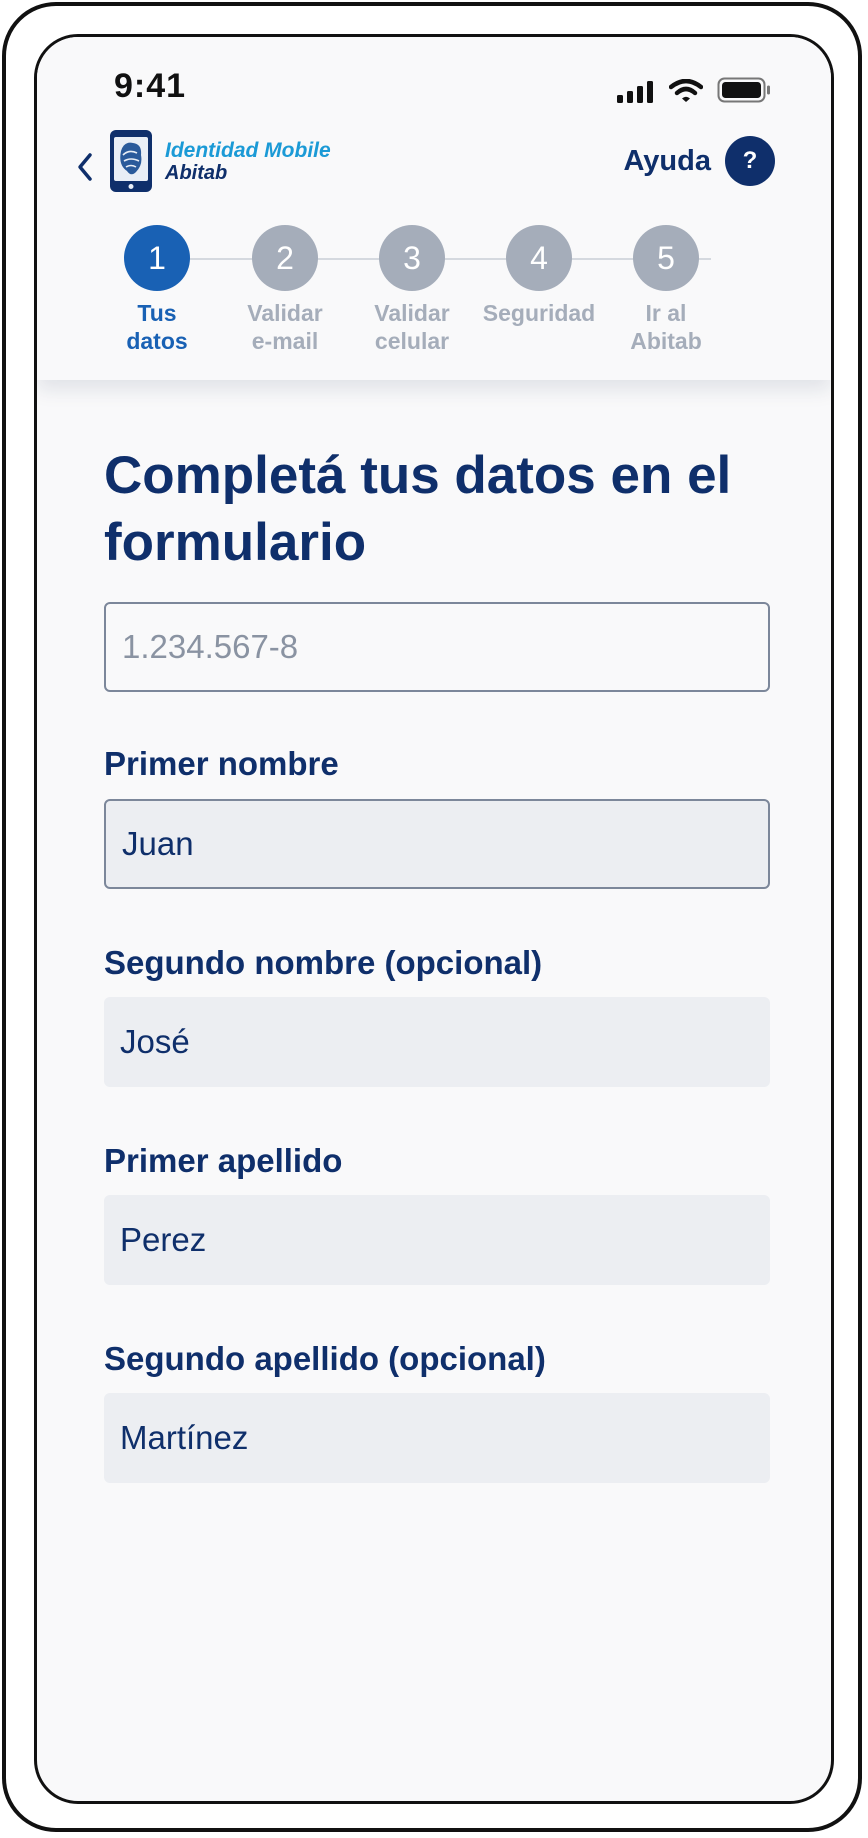 This screenshot has width=868, height=1838. What do you see at coordinates (196, 172) in the screenshot?
I see `logo-subtitle: Abitab` at bounding box center [196, 172].